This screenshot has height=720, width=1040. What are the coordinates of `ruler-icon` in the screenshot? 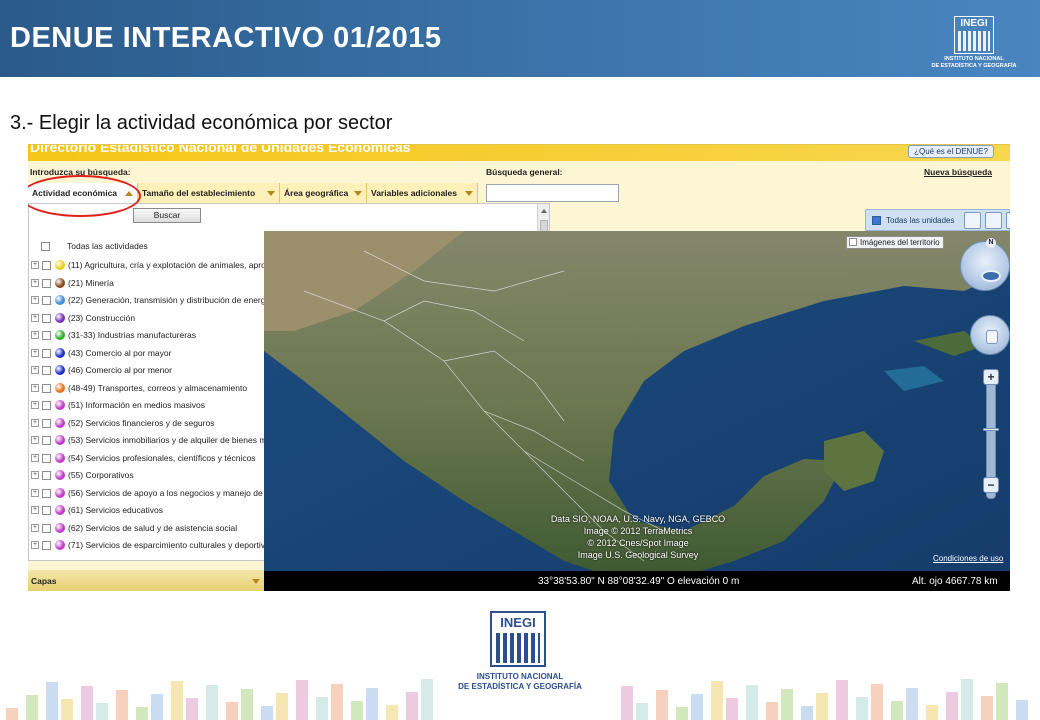 It's located at (972, 220).